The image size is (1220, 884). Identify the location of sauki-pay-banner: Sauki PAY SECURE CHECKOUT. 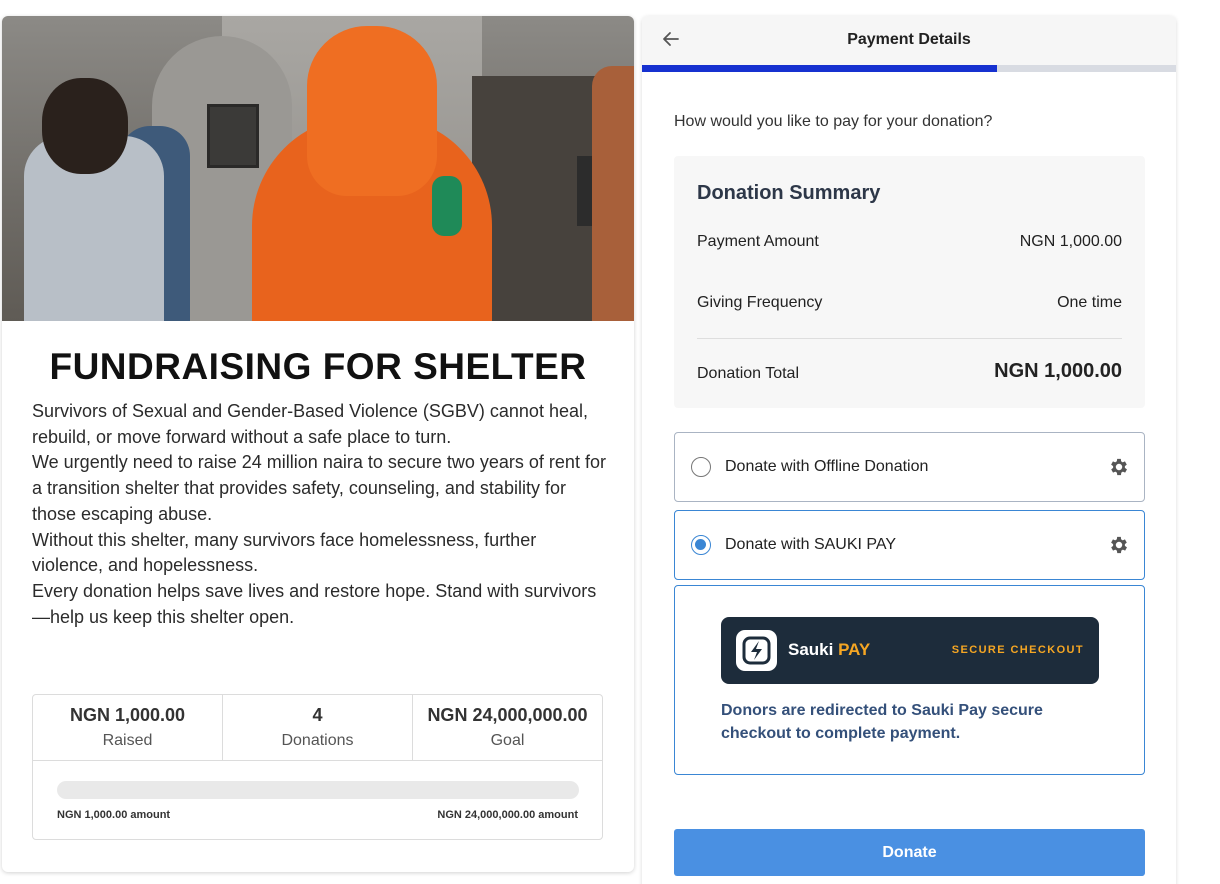
(910, 650).